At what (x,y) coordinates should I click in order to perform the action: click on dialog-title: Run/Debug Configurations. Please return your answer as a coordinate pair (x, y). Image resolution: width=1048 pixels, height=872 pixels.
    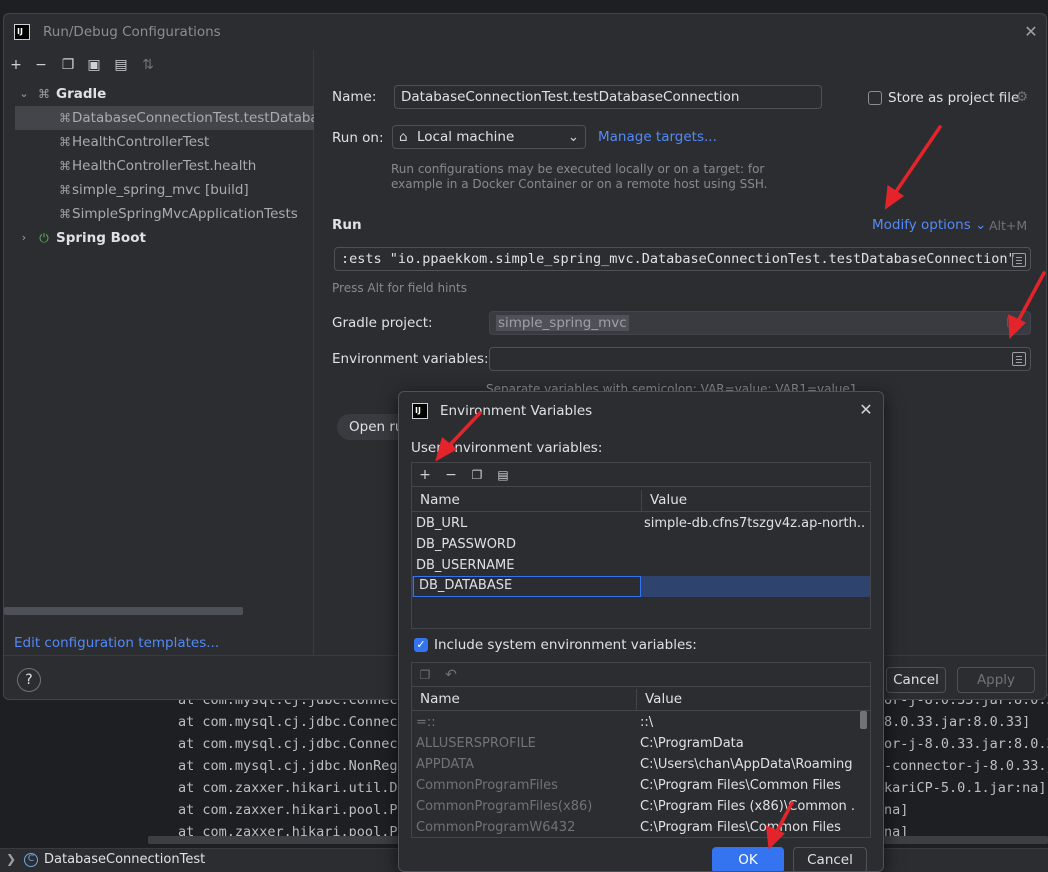
    Looking at the image, I should click on (132, 32).